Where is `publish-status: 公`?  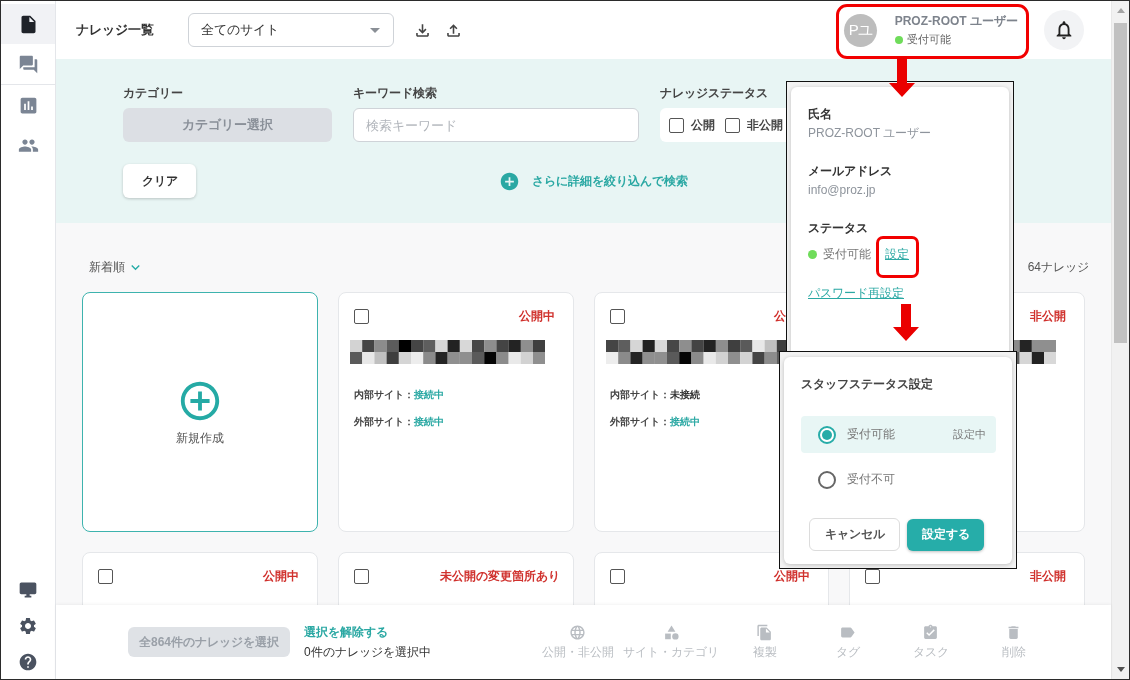 publish-status: 公 is located at coordinates (781, 316).